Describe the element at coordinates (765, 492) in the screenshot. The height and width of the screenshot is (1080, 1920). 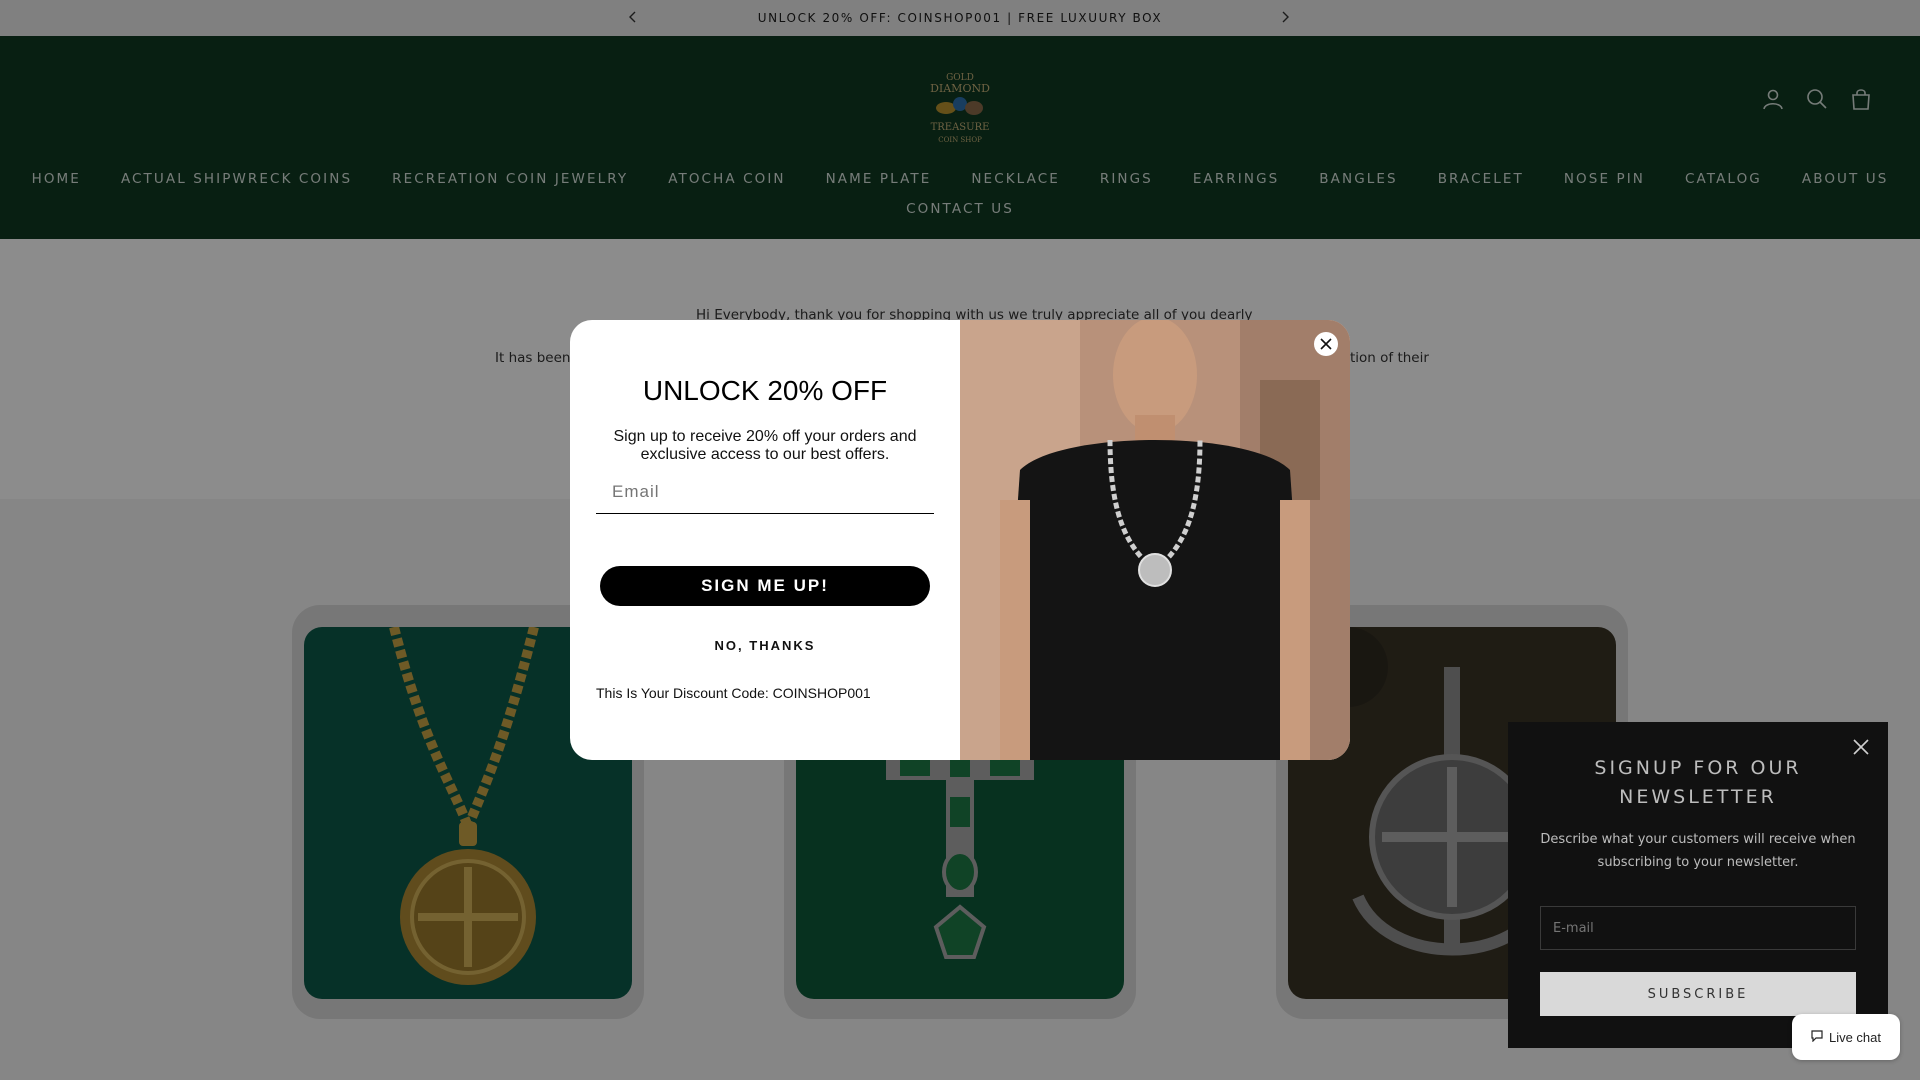
I see `popup-email-input` at that location.